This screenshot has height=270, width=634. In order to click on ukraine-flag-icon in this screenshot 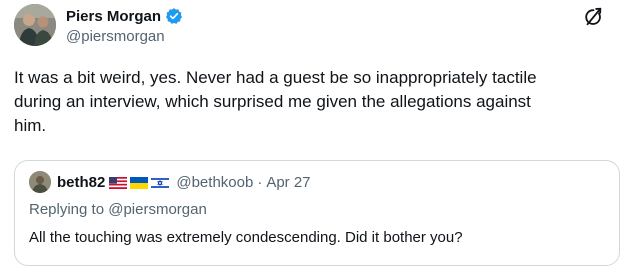, I will do `click(139, 182)`.